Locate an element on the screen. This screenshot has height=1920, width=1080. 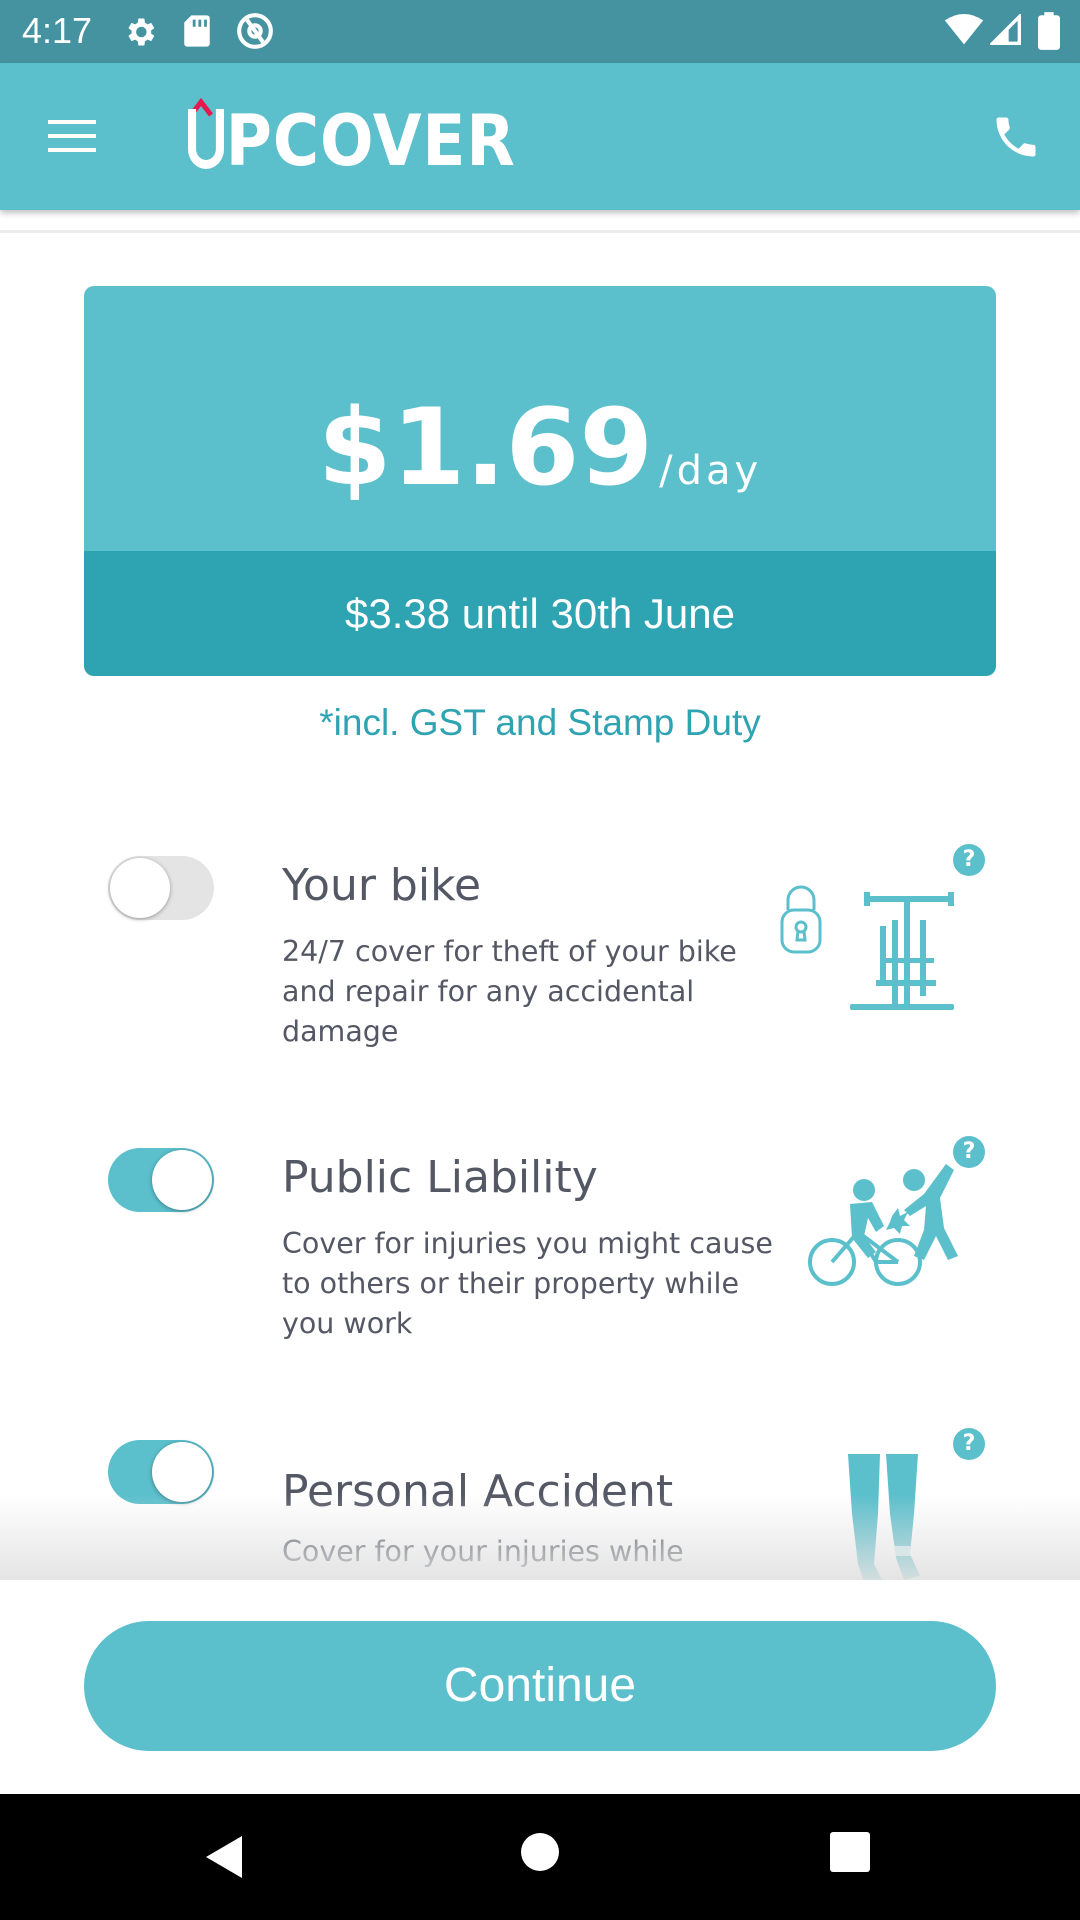
price-unit: /day is located at coordinates (711, 471).